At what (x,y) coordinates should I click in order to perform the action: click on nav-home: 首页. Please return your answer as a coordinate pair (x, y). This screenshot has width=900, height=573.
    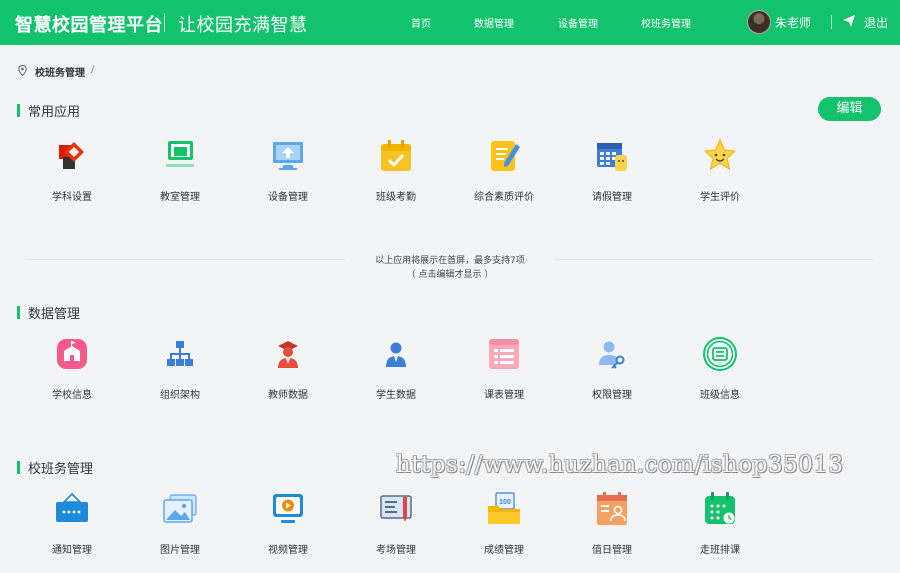
    Looking at the image, I should click on (421, 22).